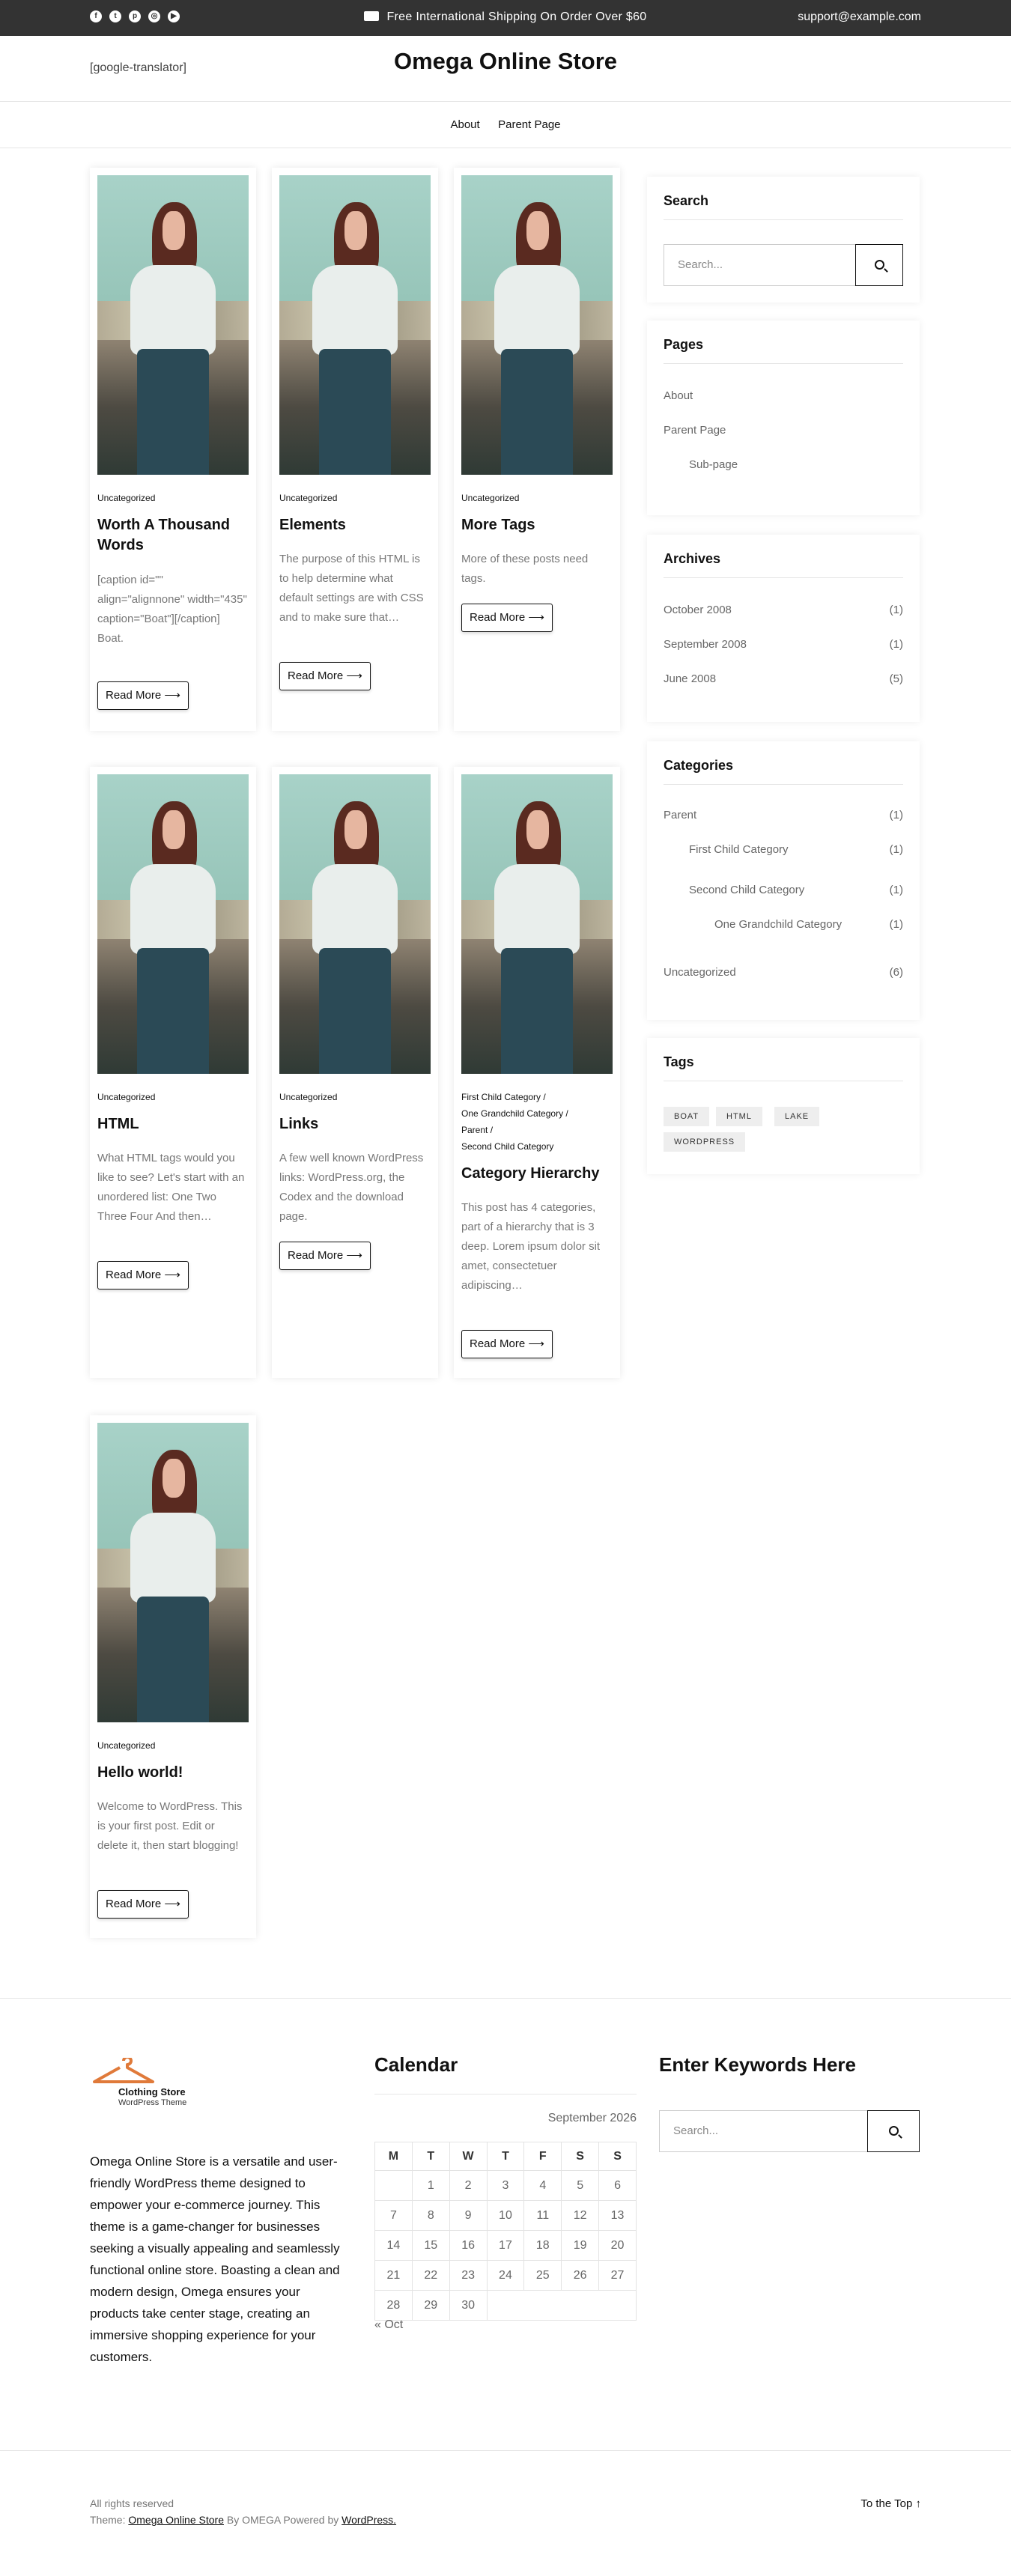  I want to click on hanger-logo-icon, so click(123, 2071).